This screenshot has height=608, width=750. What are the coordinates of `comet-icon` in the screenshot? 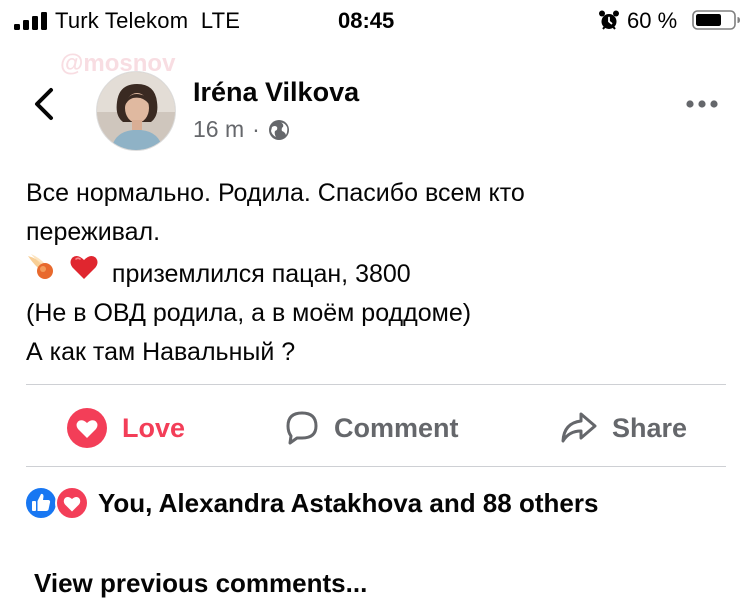 It's located at (40, 266).